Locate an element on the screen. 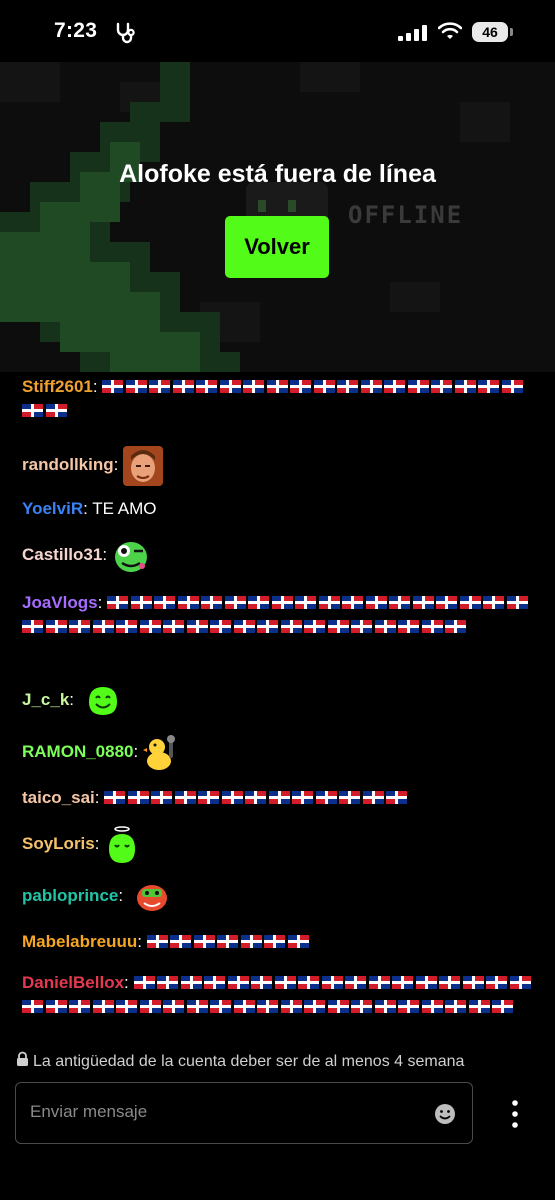 The width and height of the screenshot is (555, 1200). chat-username: SoyLoris is located at coordinates (58, 843).